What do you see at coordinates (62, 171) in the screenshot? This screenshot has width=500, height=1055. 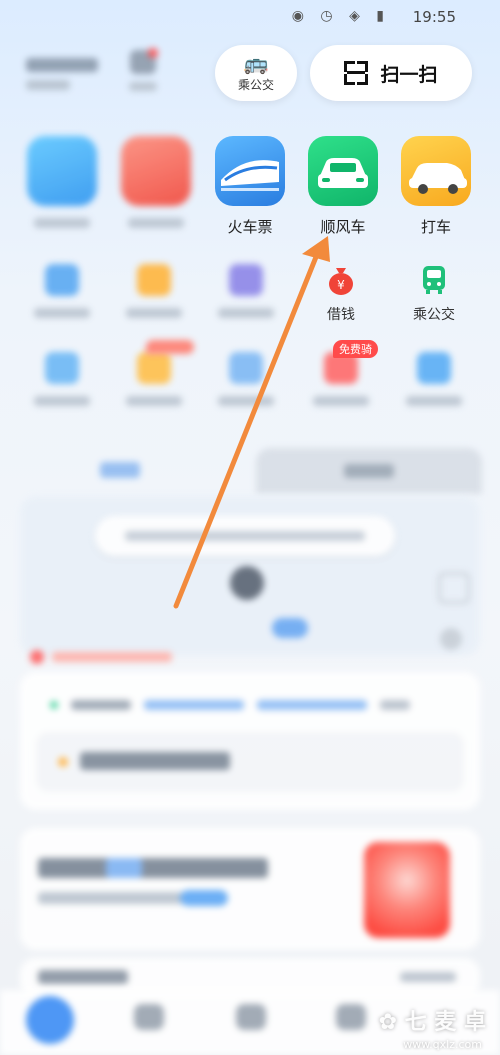 I see `bike-icon` at bounding box center [62, 171].